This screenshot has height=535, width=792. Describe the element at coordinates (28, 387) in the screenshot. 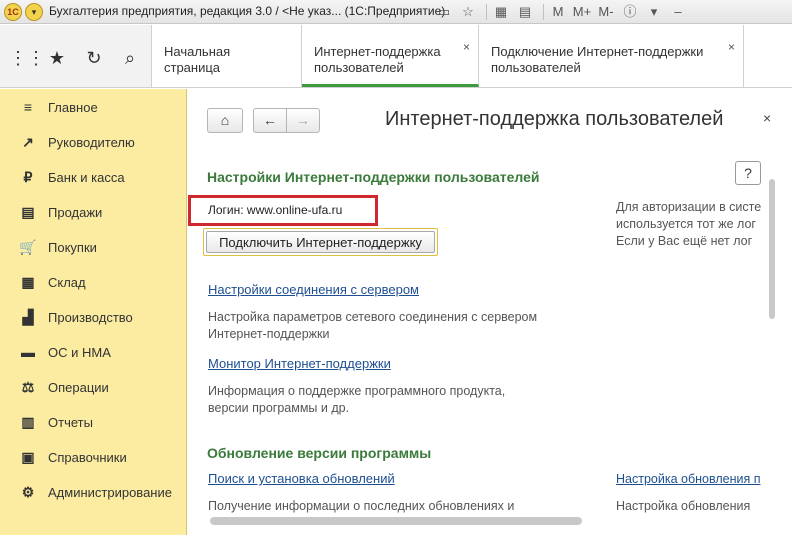

I see `scales-icon: ⚖` at that location.